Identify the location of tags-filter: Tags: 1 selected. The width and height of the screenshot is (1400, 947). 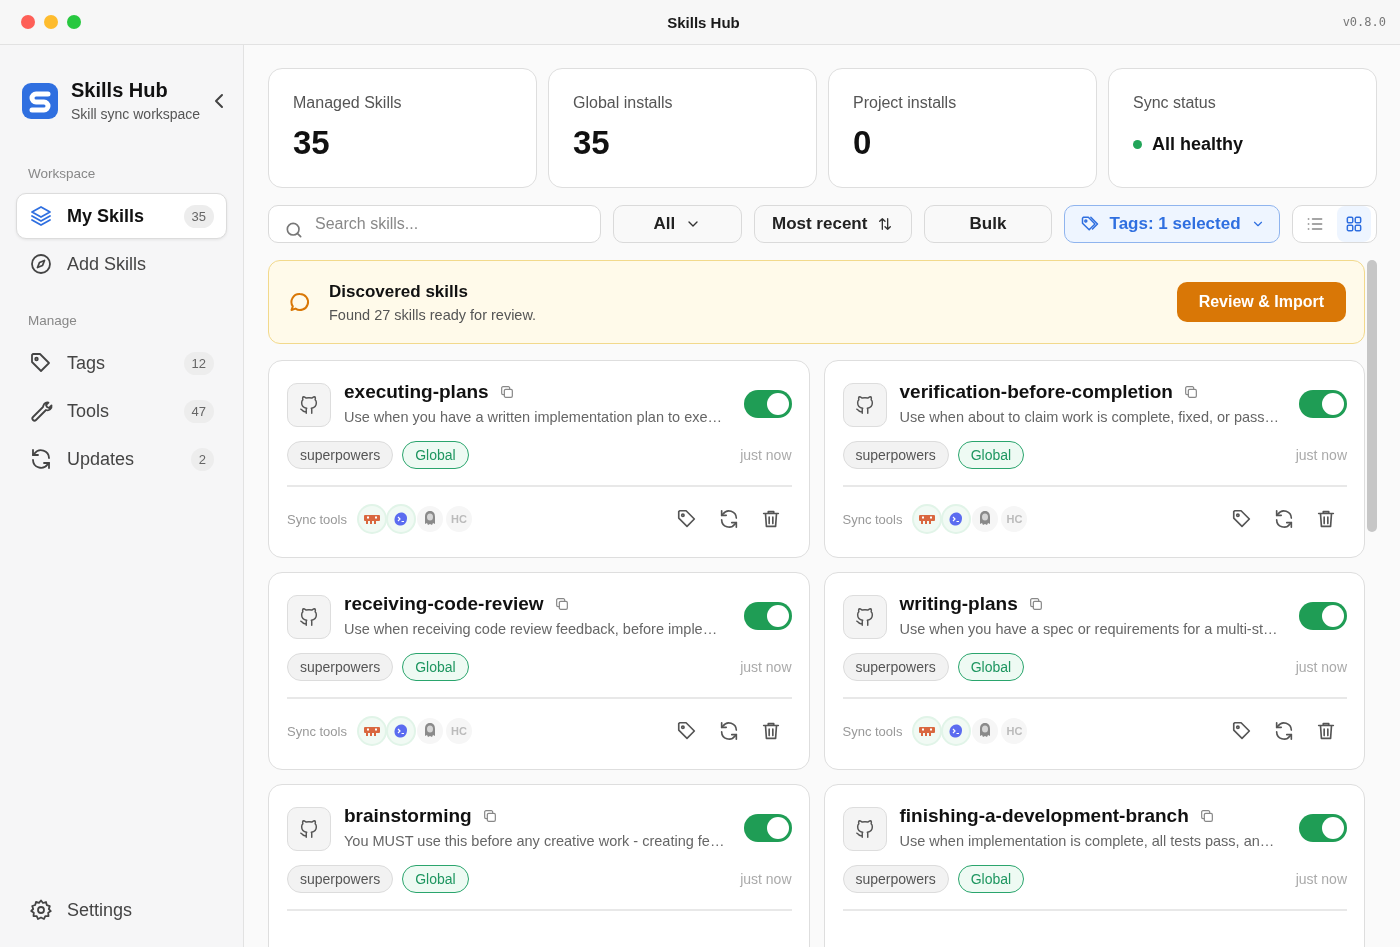
(1172, 224).